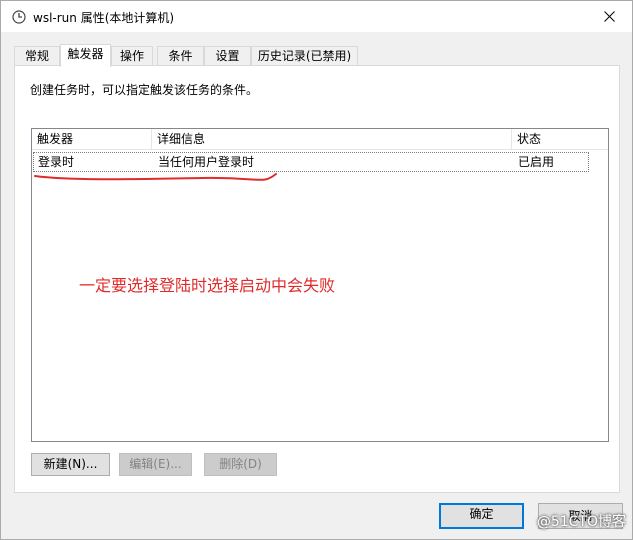 This screenshot has height=540, width=633. I want to click on column-header-details: 详细信息, so click(332, 139).